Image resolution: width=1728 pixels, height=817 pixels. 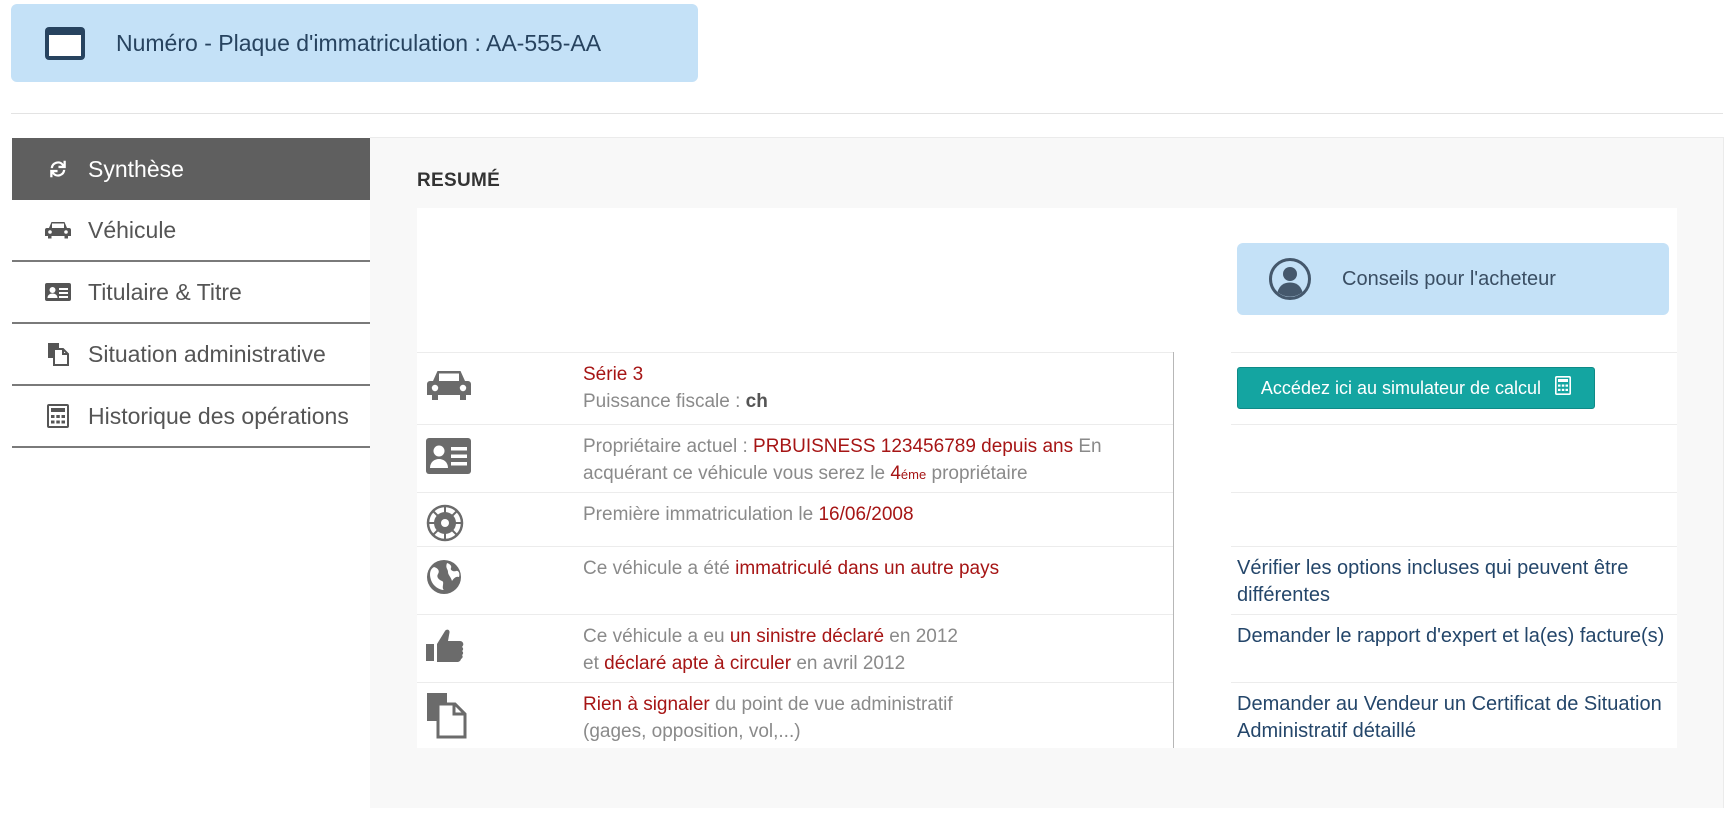 I want to click on seal-icon, so click(x=445, y=523).